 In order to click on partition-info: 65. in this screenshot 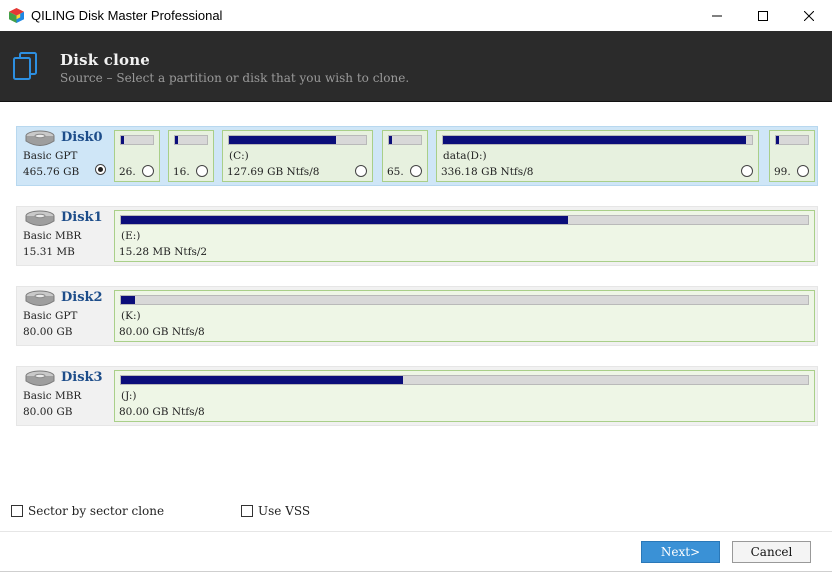, I will do `click(395, 172)`.